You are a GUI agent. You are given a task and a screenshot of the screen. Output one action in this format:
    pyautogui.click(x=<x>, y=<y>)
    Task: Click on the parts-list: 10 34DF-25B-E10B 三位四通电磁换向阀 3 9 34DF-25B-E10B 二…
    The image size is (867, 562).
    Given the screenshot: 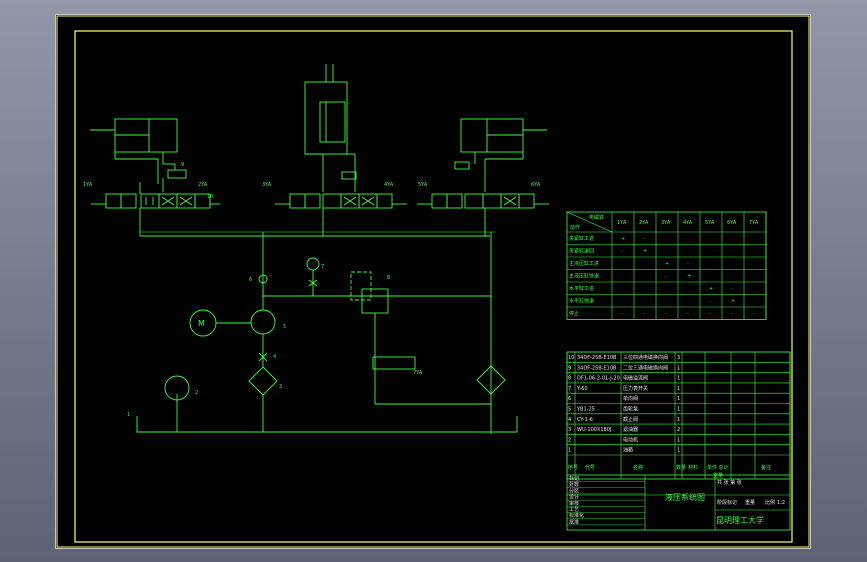 What is the action you would take?
    pyautogui.click(x=678, y=415)
    